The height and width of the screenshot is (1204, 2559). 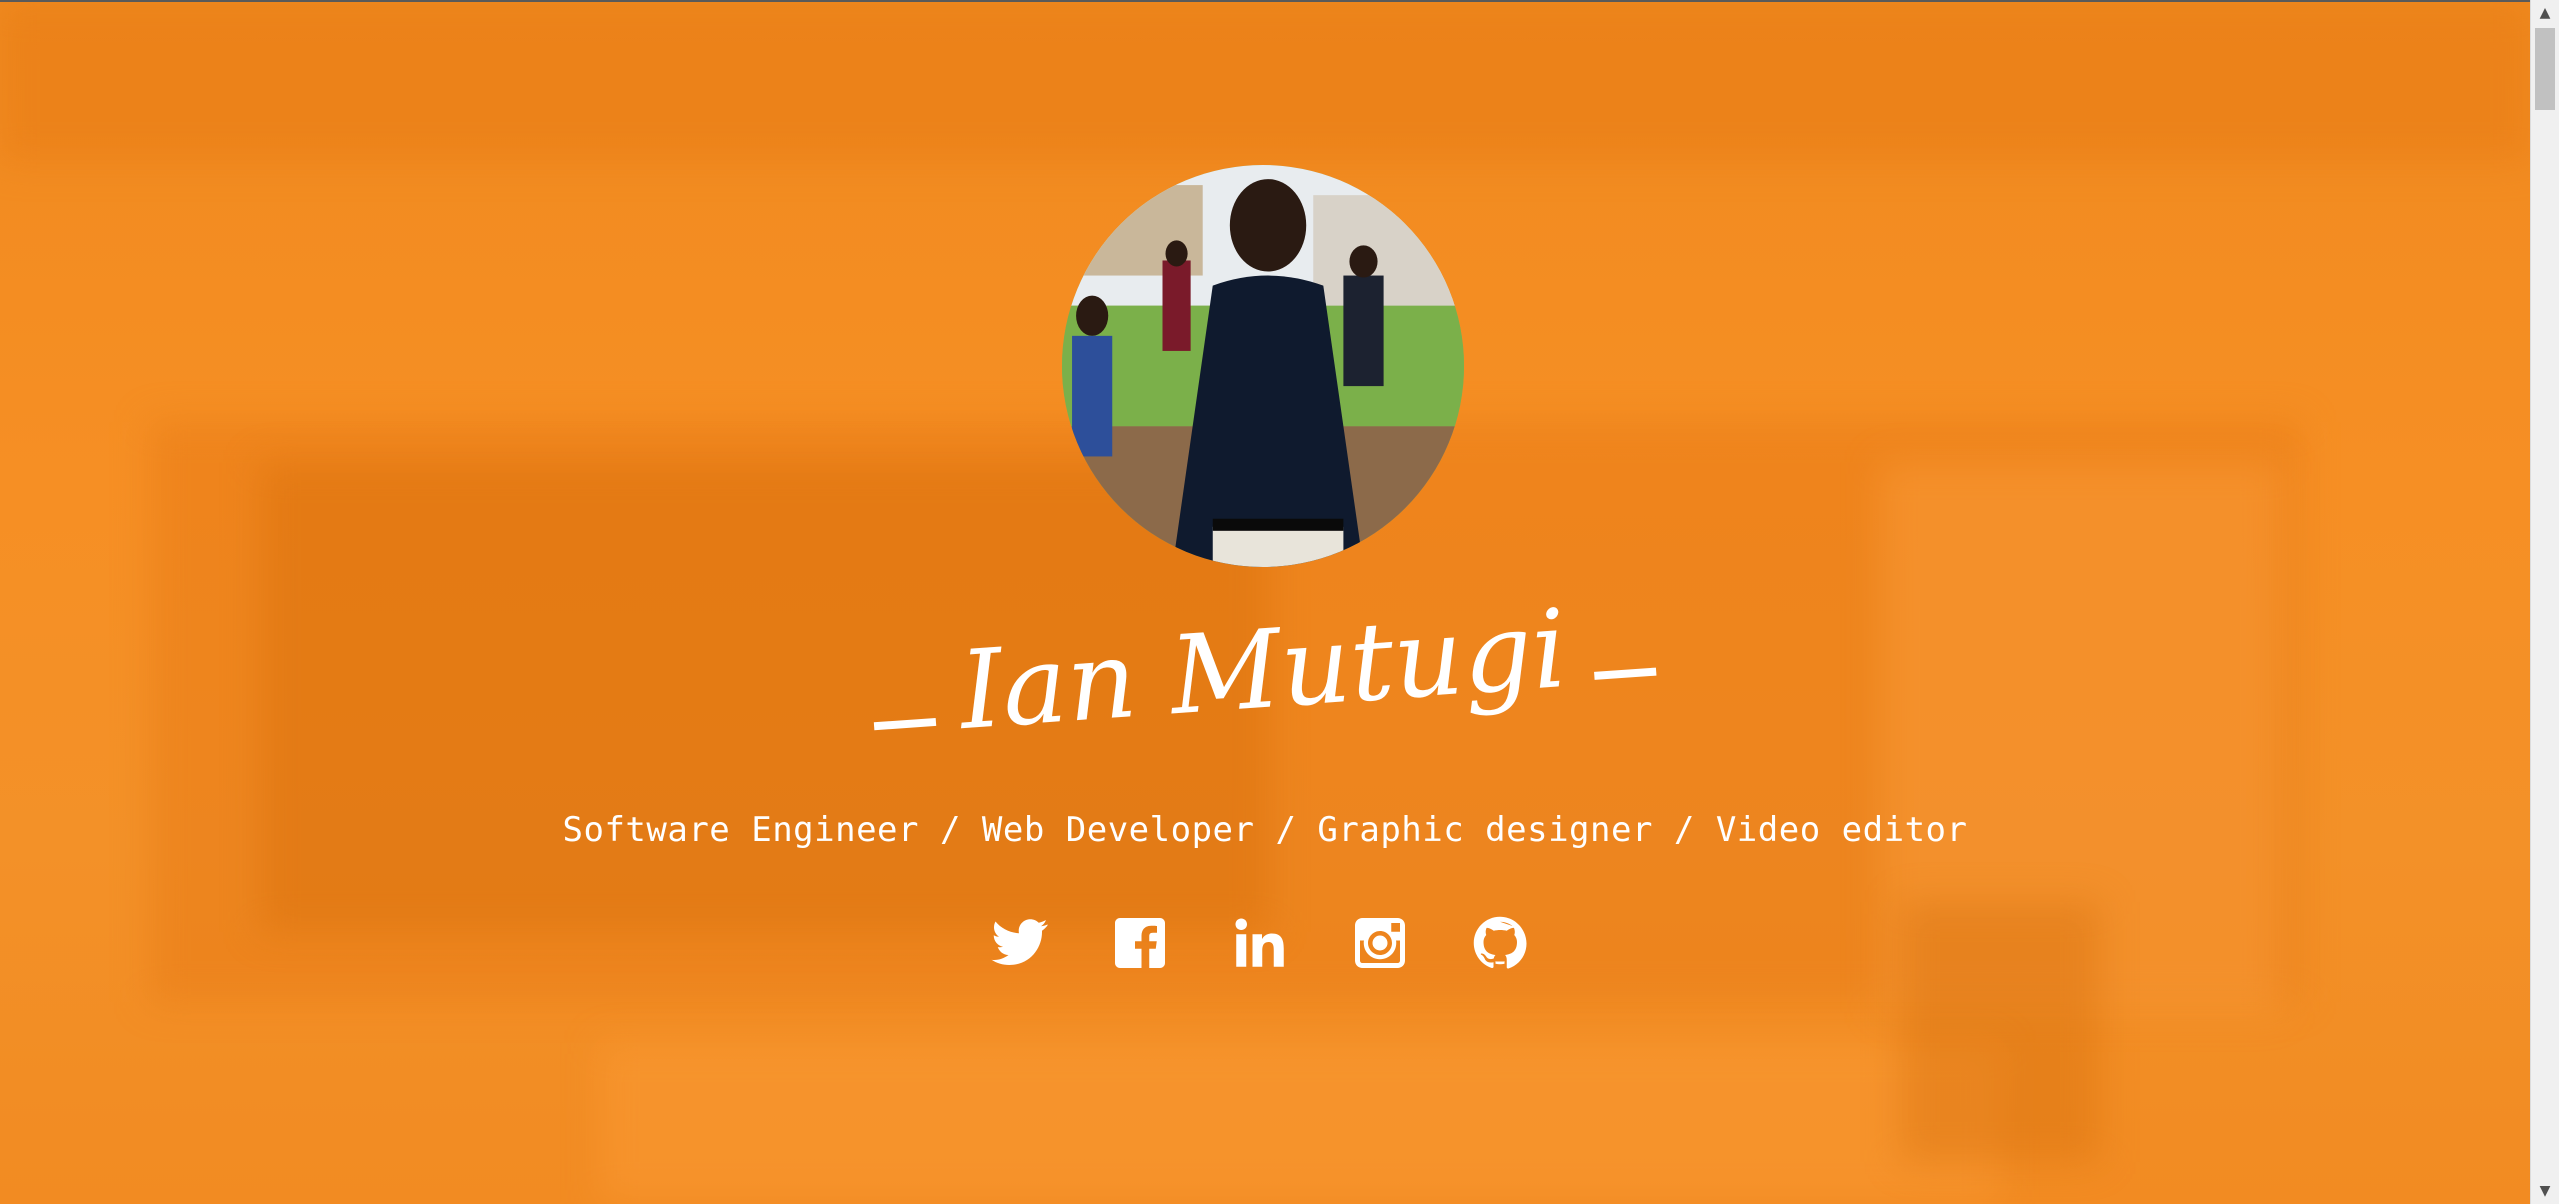 I want to click on github-icon, so click(x=1500, y=942).